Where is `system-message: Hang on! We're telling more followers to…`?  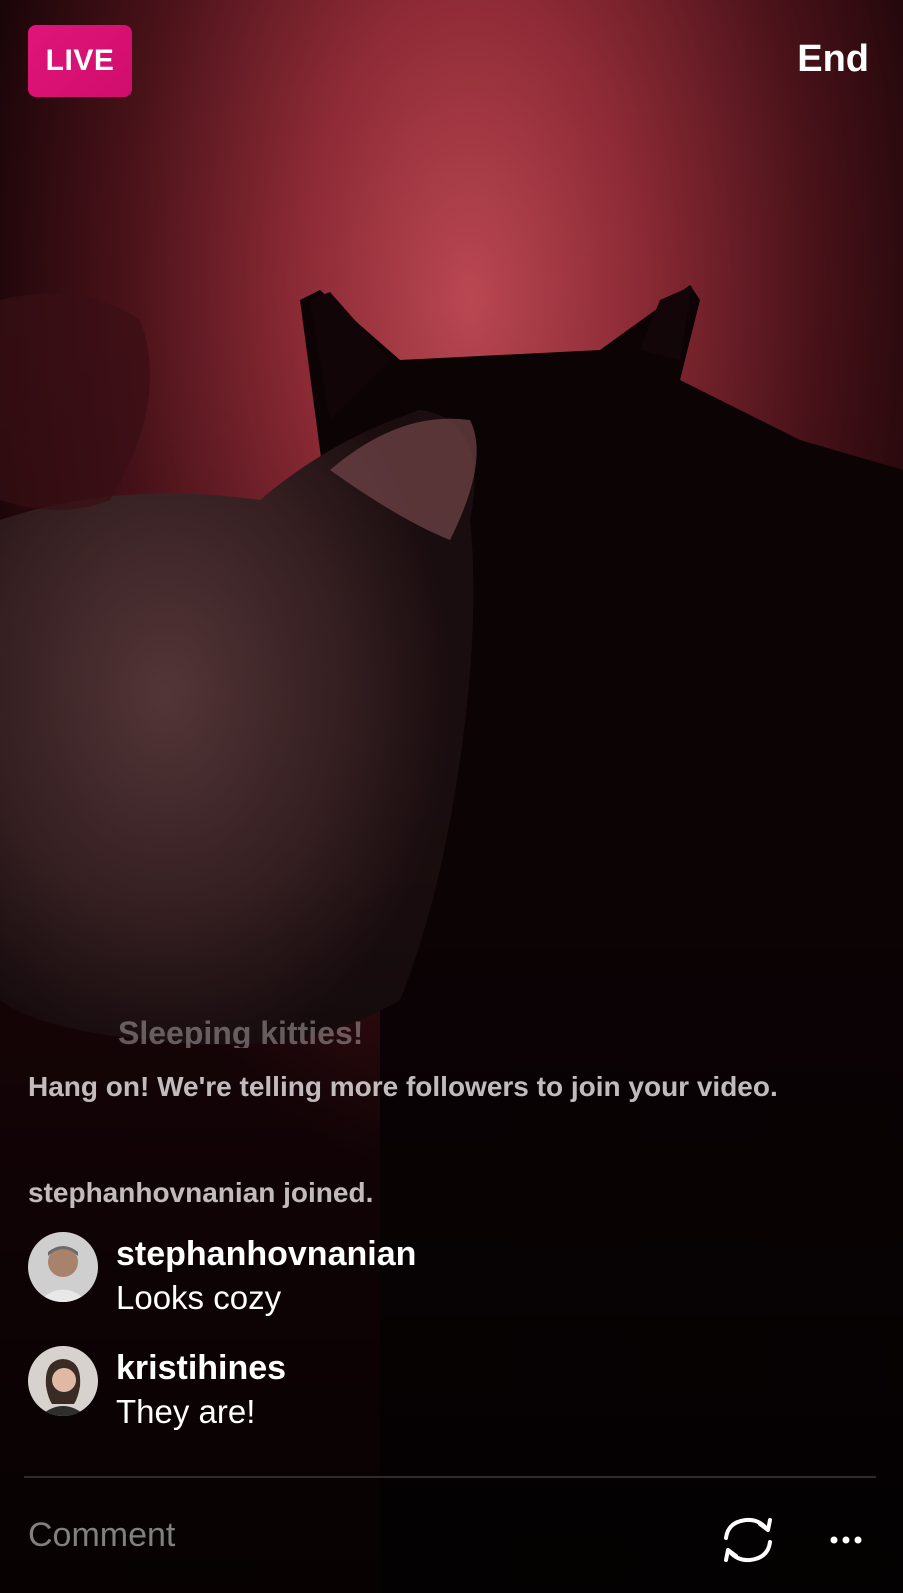
system-message: Hang on! We're telling more followers to… is located at coordinates (403, 1086).